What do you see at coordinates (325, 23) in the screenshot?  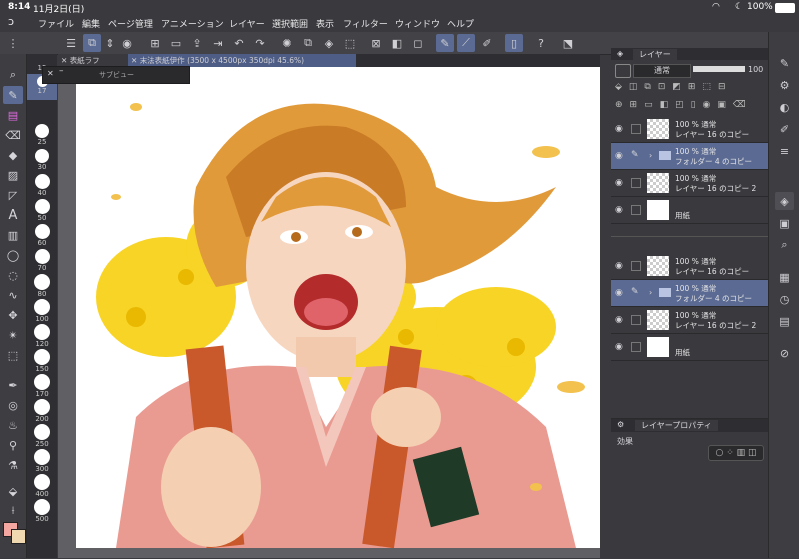 I see `menu-view: 表示` at bounding box center [325, 23].